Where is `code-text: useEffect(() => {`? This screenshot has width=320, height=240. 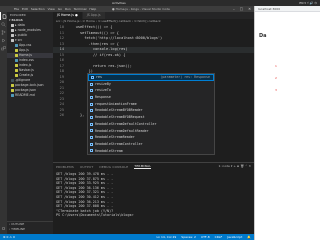
code-text: useEffect(() => { is located at coordinates (90, 27).